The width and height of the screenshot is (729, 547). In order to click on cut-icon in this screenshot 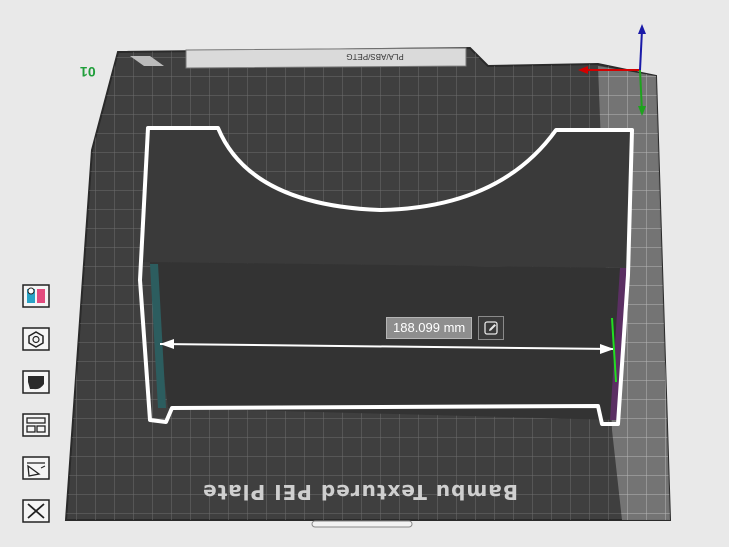, I will do `click(36, 468)`.